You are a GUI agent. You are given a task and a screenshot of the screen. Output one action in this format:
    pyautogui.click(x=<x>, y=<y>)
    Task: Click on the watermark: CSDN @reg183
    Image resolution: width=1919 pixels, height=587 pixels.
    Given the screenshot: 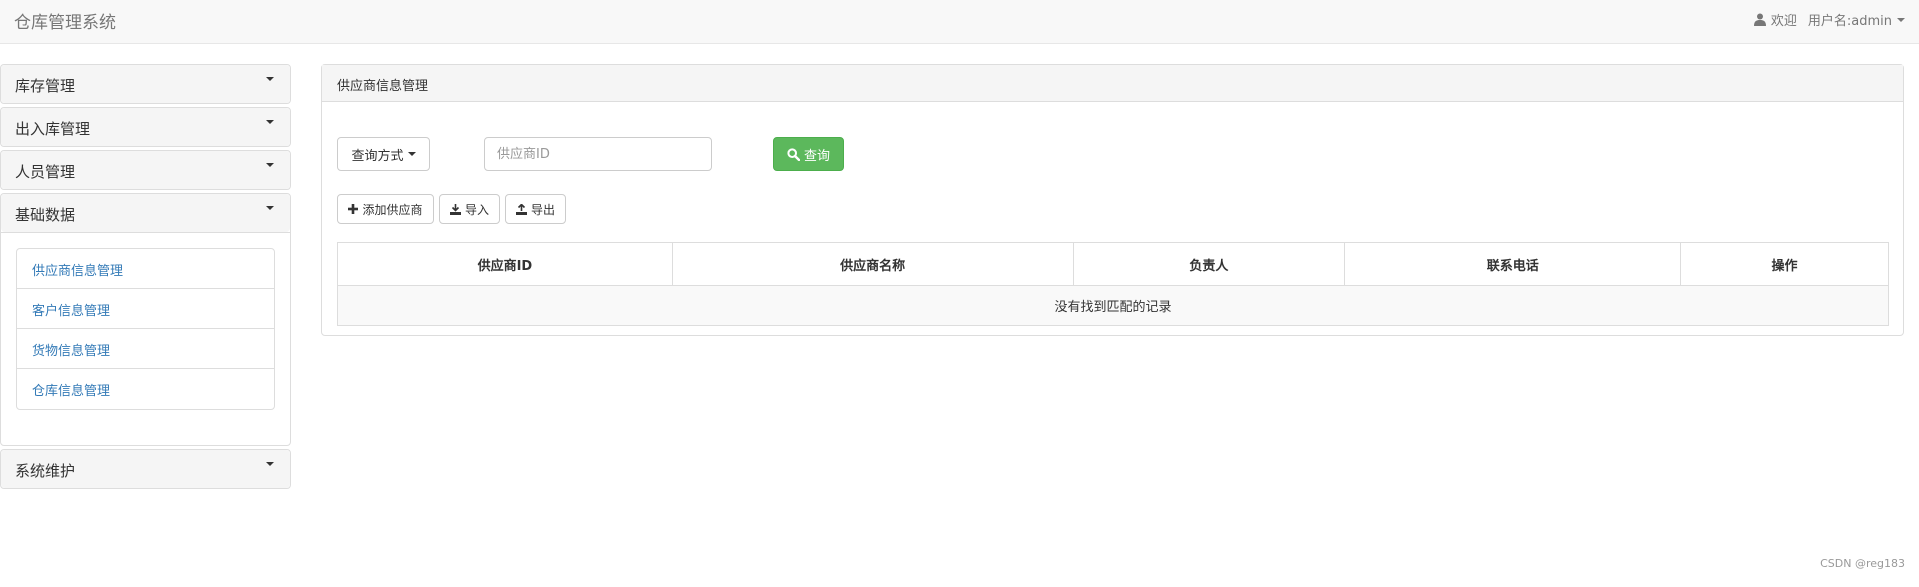 What is the action you would take?
    pyautogui.click(x=1862, y=563)
    